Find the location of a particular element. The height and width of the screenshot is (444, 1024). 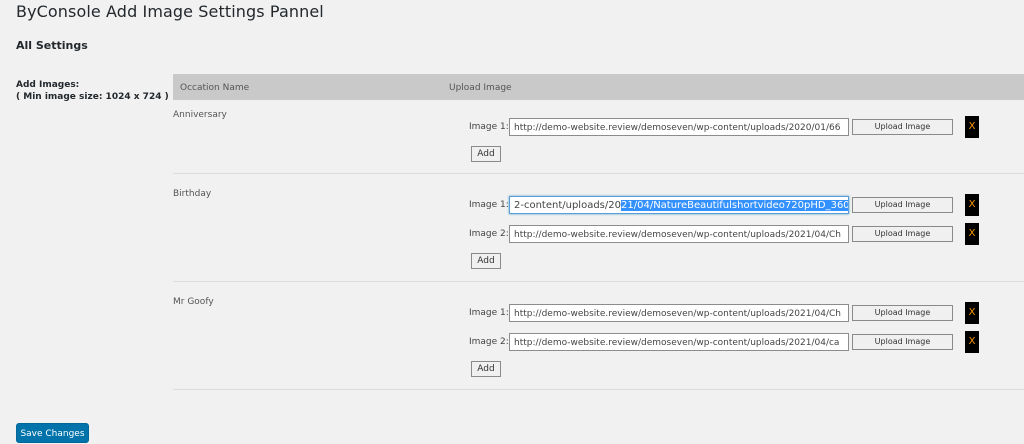

add-images-label-title: Add Images: is located at coordinates (48, 85).